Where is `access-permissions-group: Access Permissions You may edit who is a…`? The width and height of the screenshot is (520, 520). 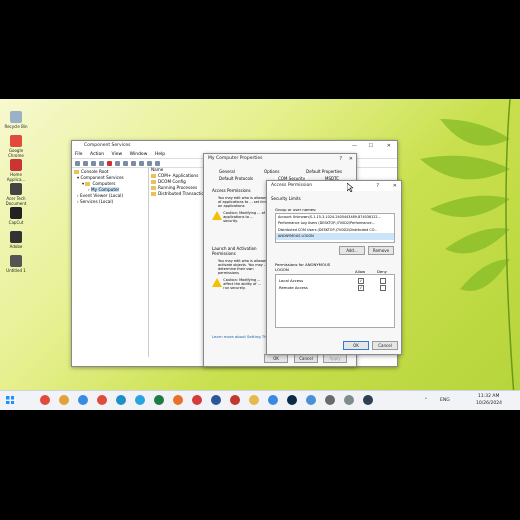
access-permissions-group: Access Permissions You may edit who is a… is located at coordinates (242, 205).